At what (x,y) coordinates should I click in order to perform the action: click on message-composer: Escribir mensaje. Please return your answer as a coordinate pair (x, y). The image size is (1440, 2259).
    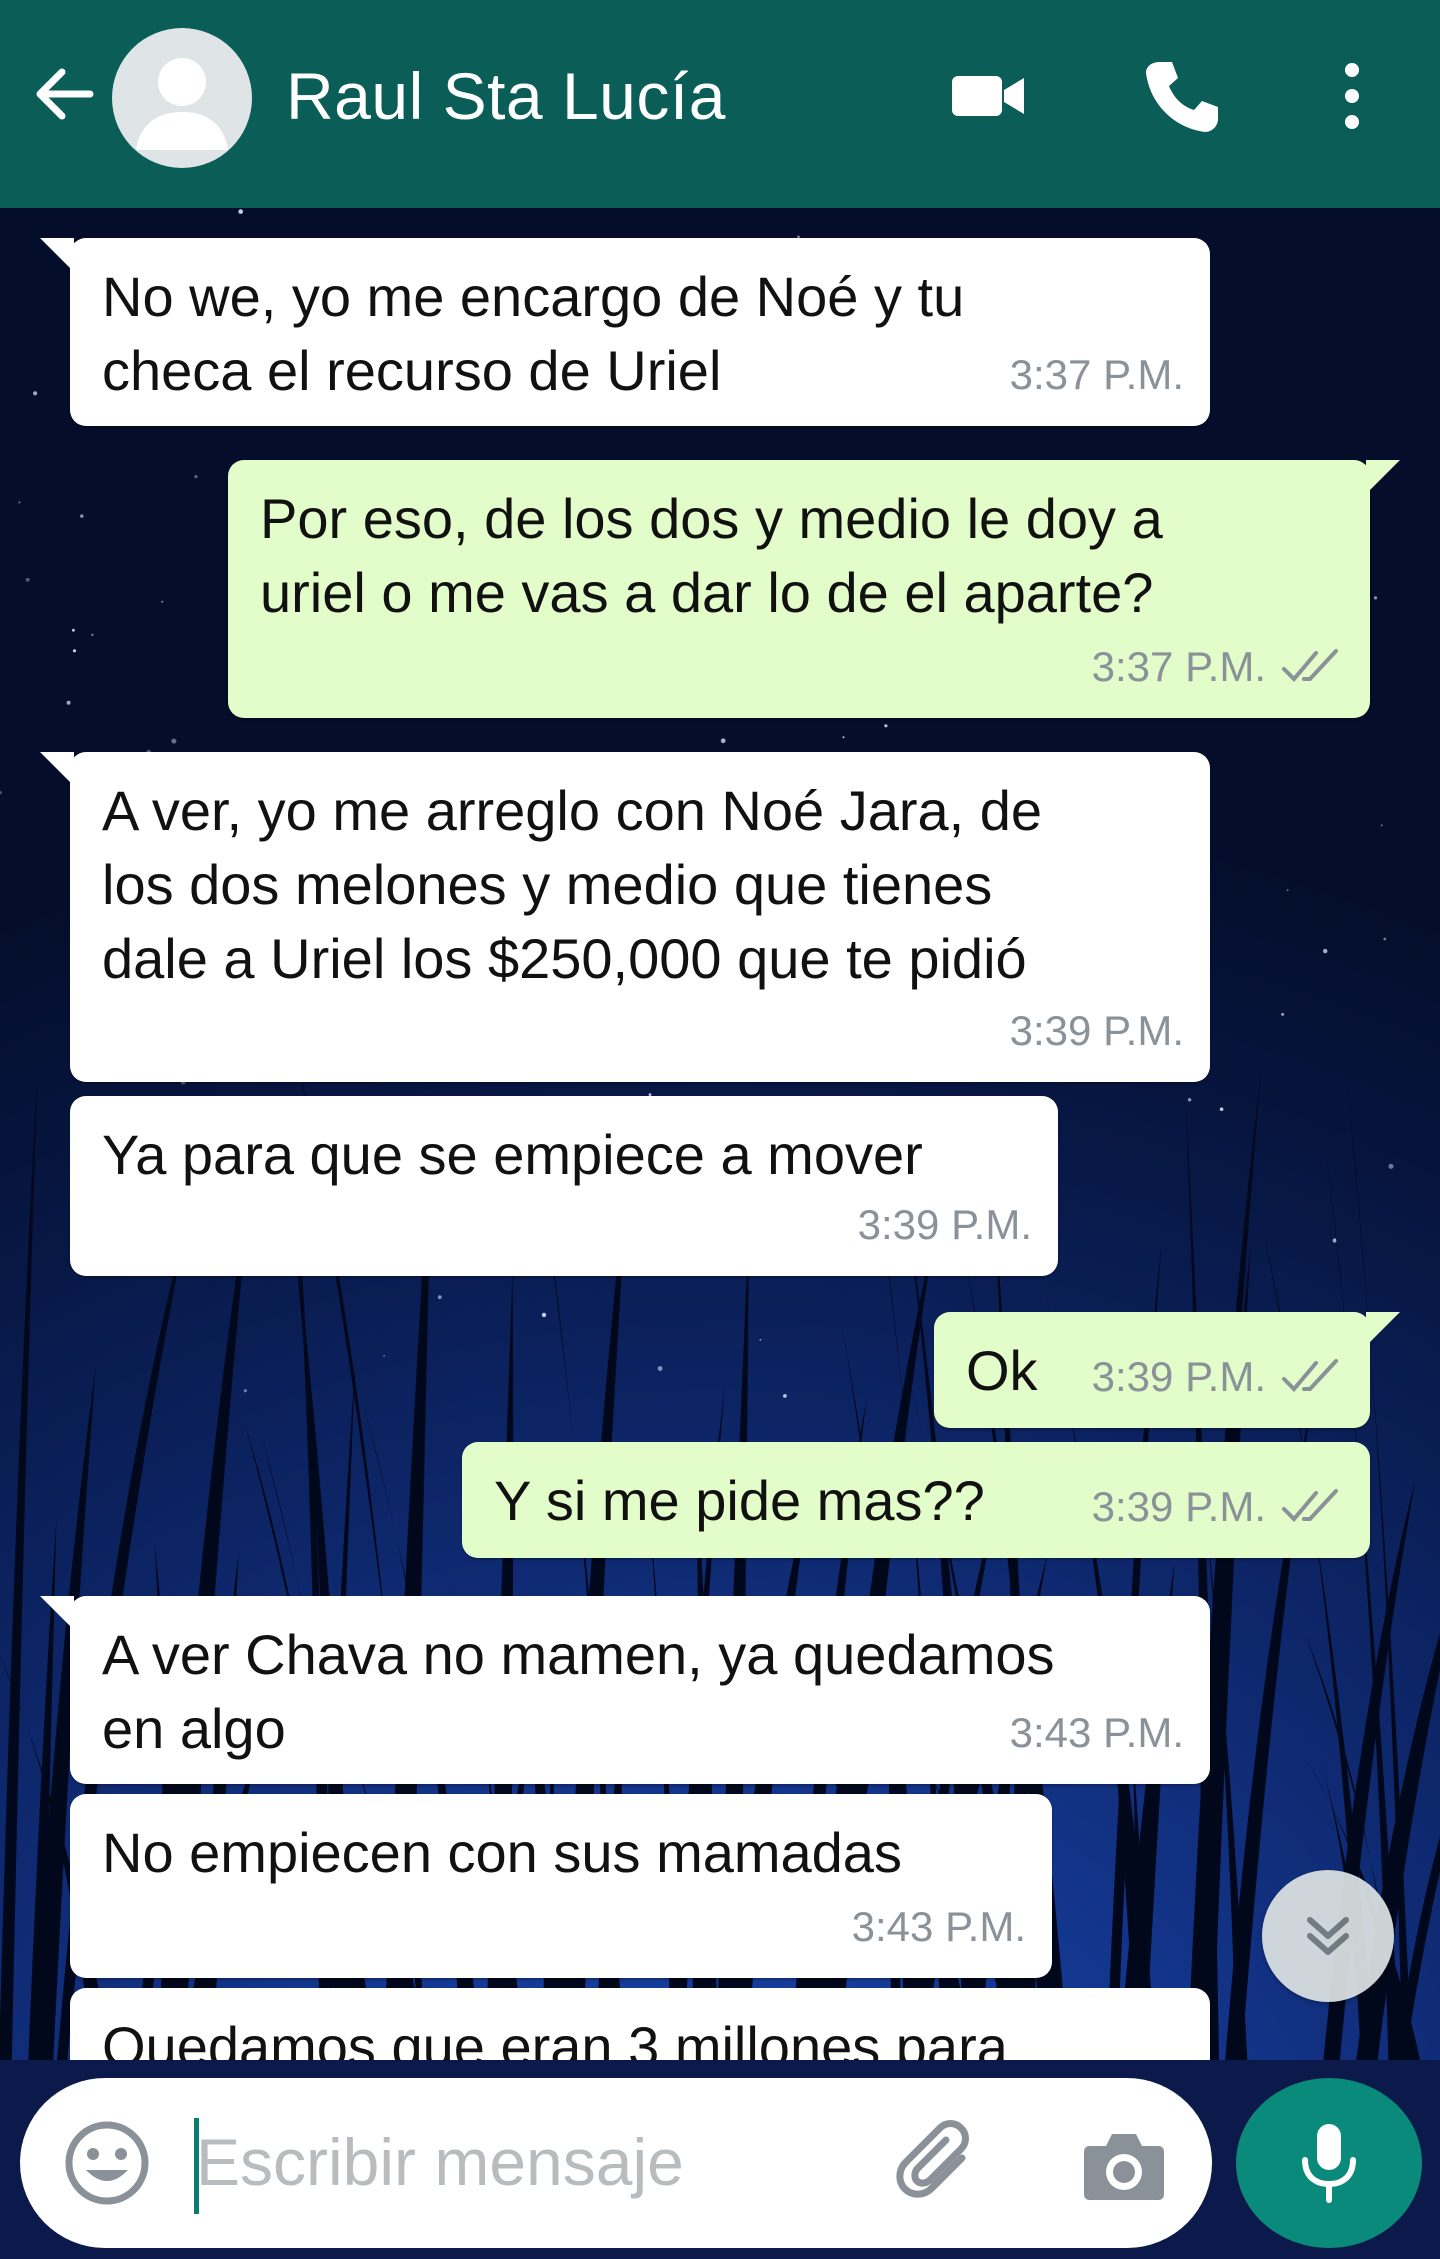
    Looking at the image, I should click on (616, 2163).